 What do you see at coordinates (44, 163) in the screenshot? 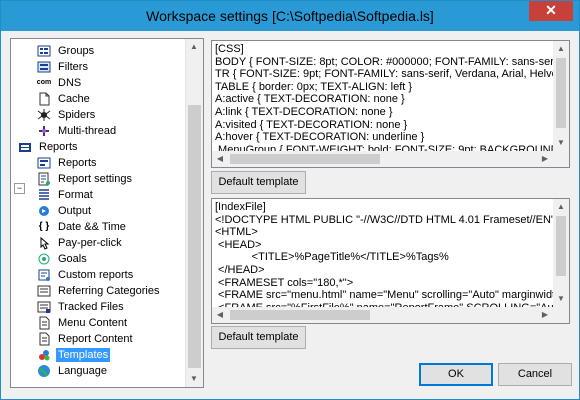
I see `reports-icon` at bounding box center [44, 163].